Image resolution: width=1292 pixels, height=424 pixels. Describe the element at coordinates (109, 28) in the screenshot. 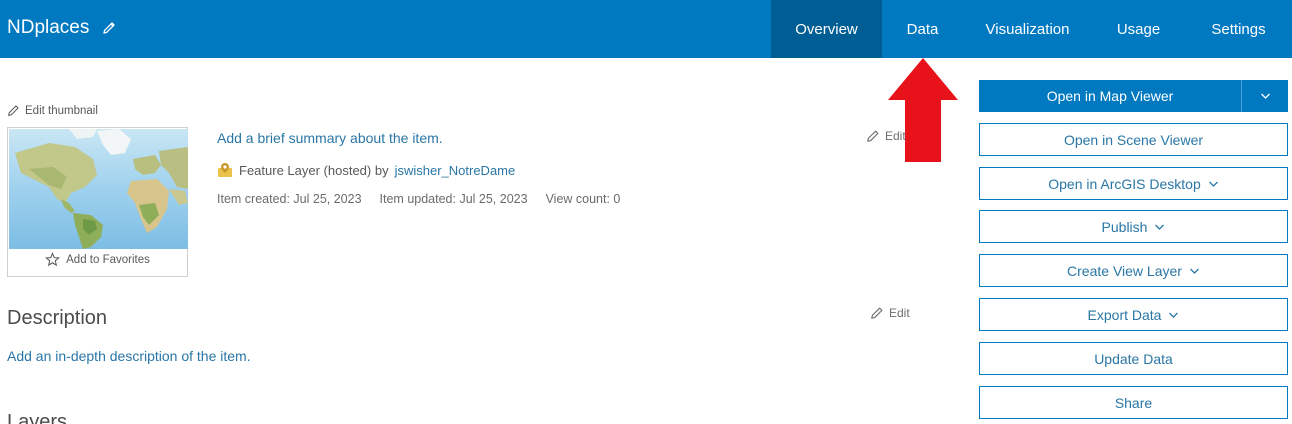

I see `edit-title-pencil-icon` at that location.